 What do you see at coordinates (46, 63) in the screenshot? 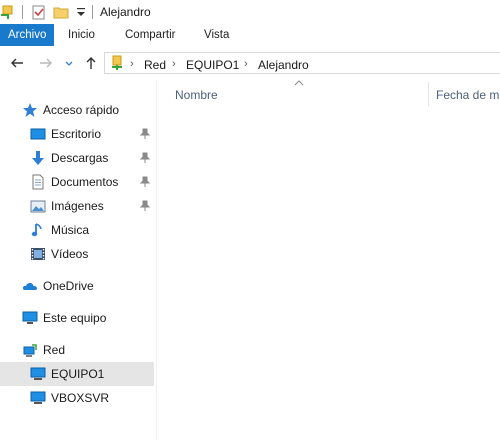
I see `forward-arrow-icon` at bounding box center [46, 63].